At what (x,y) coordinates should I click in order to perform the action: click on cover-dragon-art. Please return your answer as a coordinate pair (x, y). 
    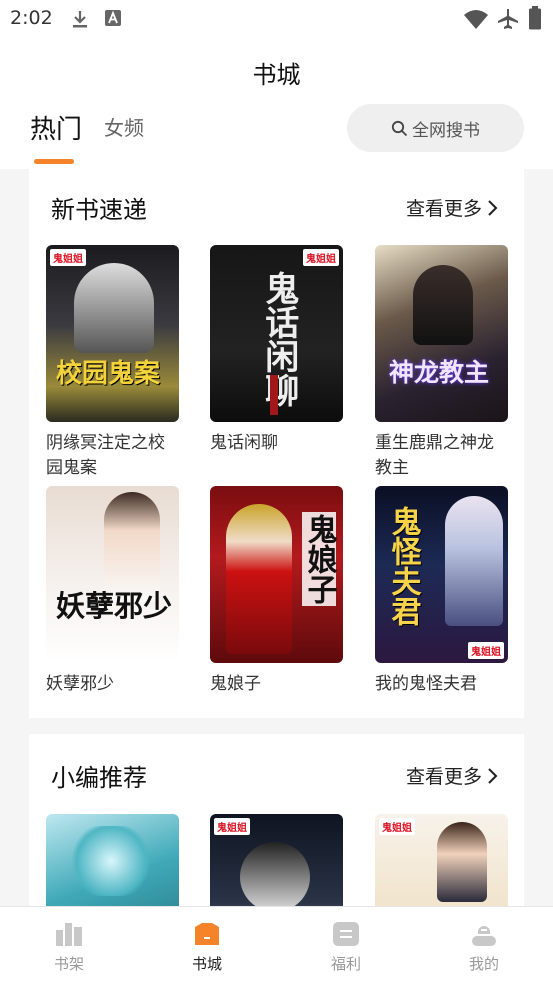
    Looking at the image, I should click on (111, 861).